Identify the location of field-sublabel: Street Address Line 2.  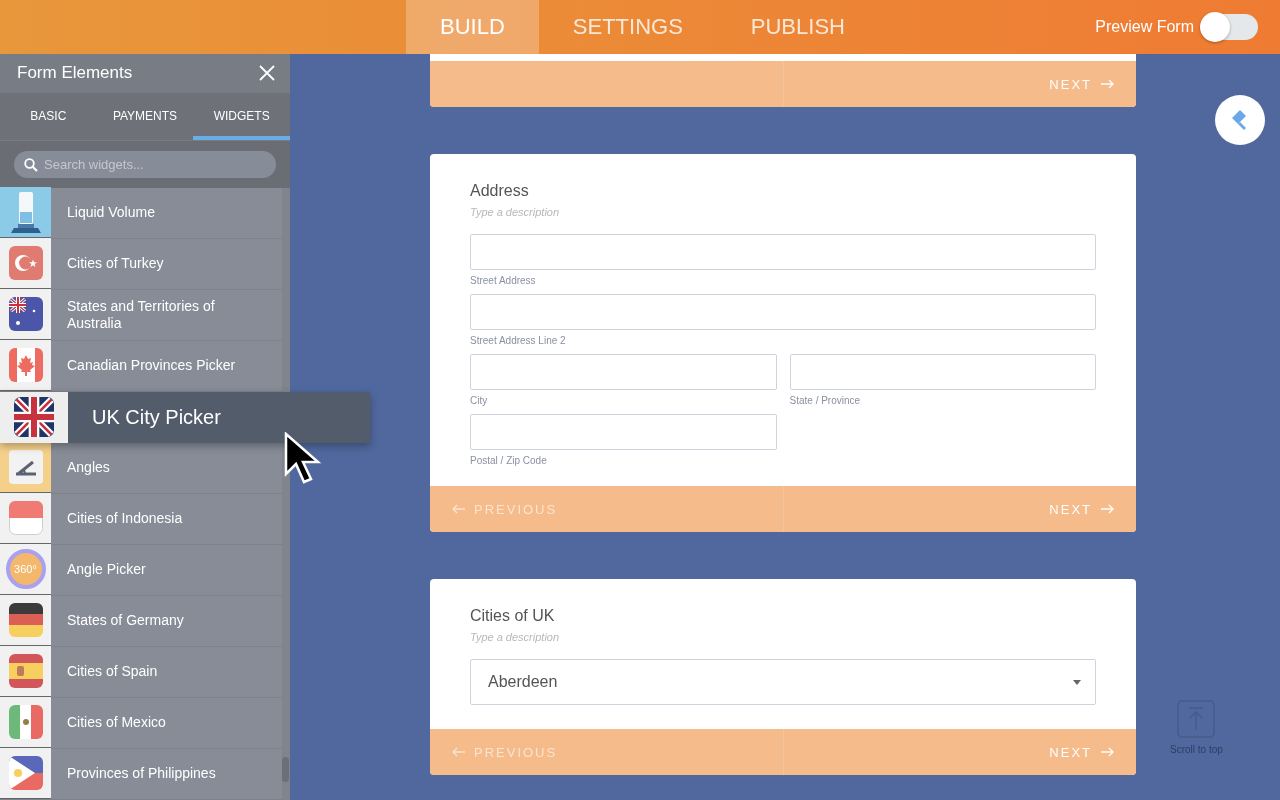
(518, 340).